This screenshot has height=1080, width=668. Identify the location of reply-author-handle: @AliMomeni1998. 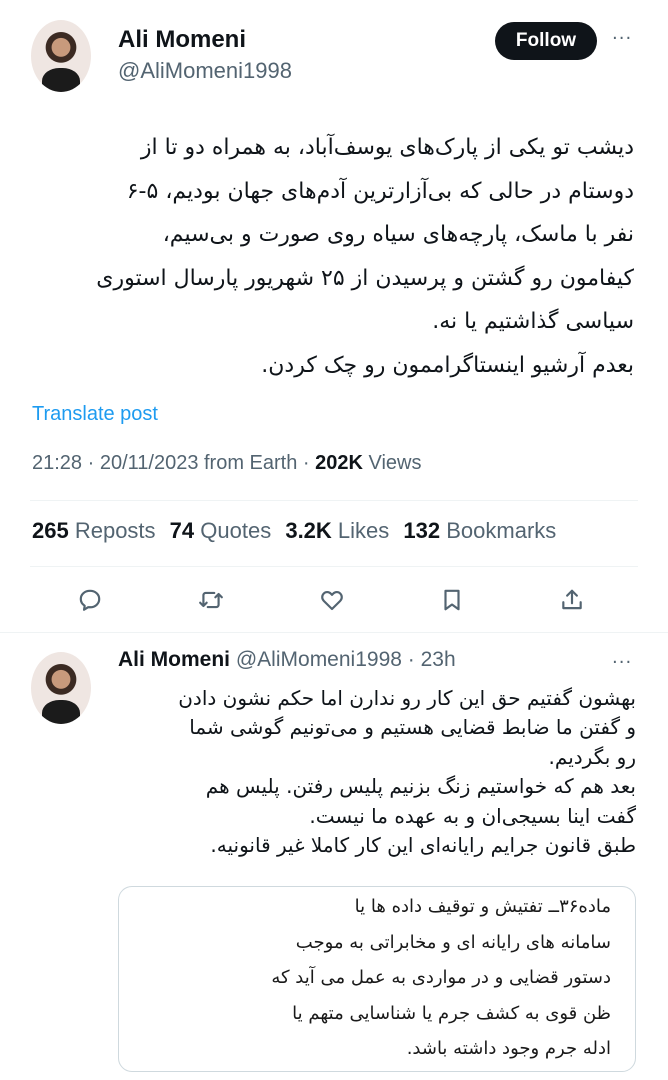
(319, 659).